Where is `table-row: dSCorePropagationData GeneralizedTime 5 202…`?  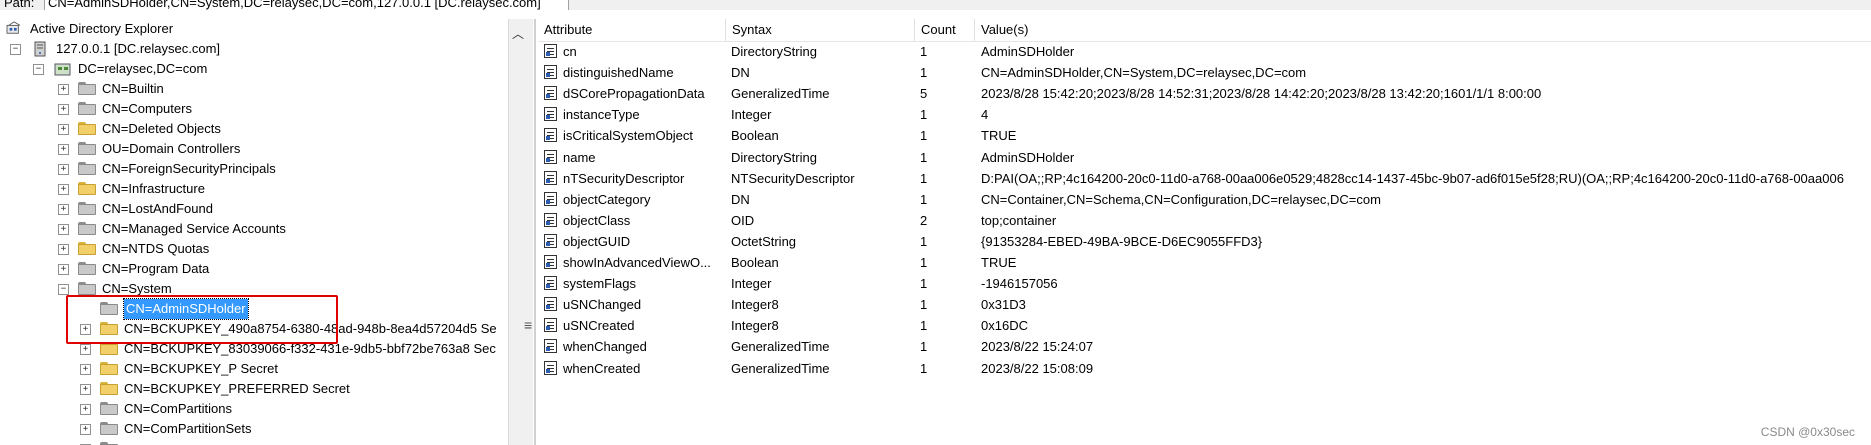 table-row: dSCorePropagationData GeneralizedTime 5 202… is located at coordinates (1204, 93).